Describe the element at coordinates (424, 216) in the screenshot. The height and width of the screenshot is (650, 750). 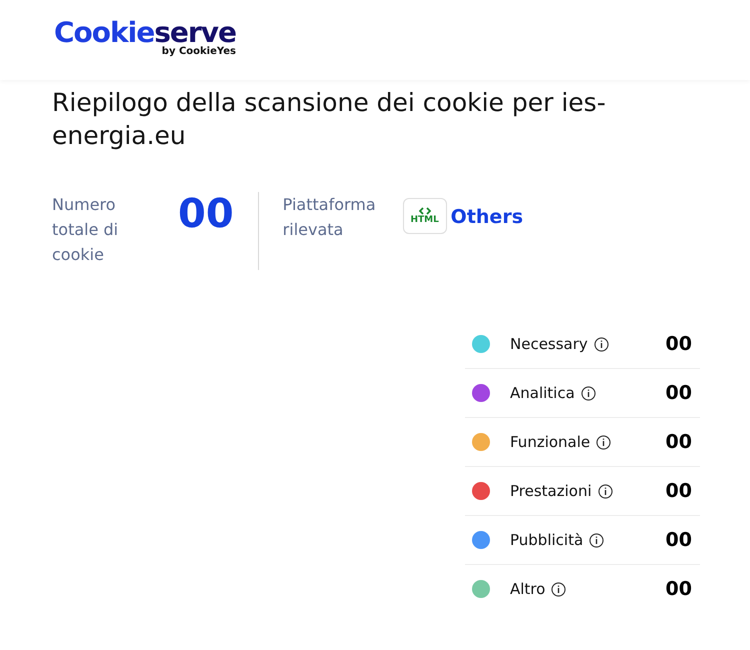
I see `html-badge: HTML` at that location.